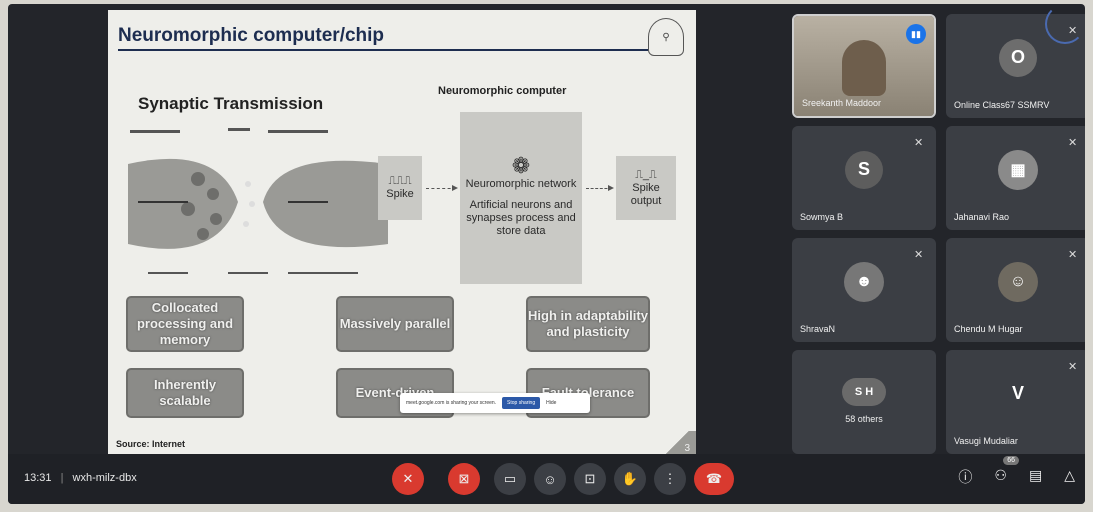 This screenshot has width=1093, height=512. I want to click on info-icon: ⓘ, so click(965, 477).